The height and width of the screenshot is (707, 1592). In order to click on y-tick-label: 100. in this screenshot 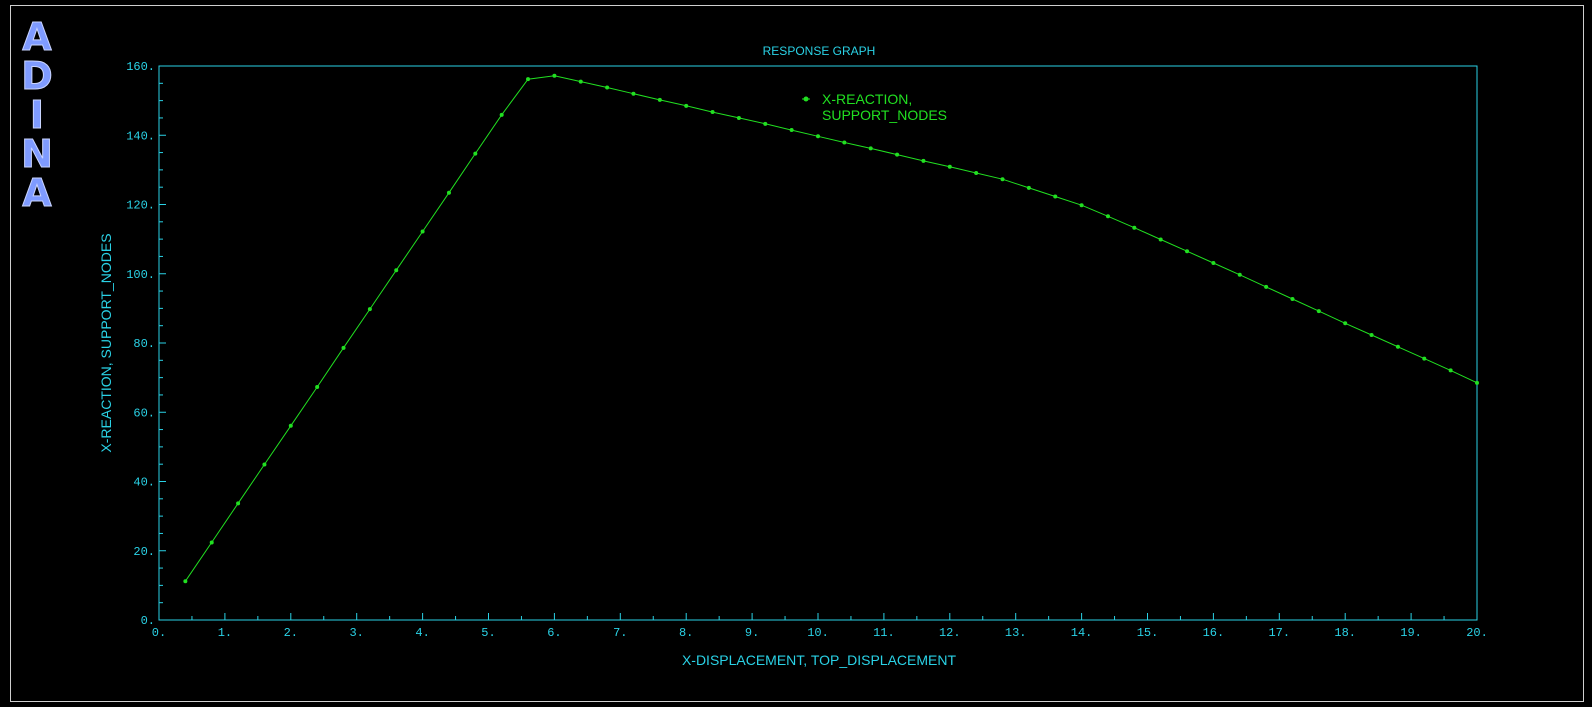, I will do `click(140, 275)`.